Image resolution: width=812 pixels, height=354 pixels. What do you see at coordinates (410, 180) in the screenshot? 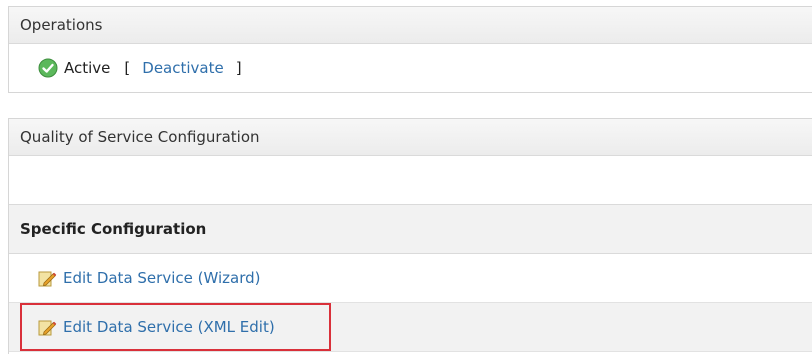
I see `qos-empty-row` at bounding box center [410, 180].